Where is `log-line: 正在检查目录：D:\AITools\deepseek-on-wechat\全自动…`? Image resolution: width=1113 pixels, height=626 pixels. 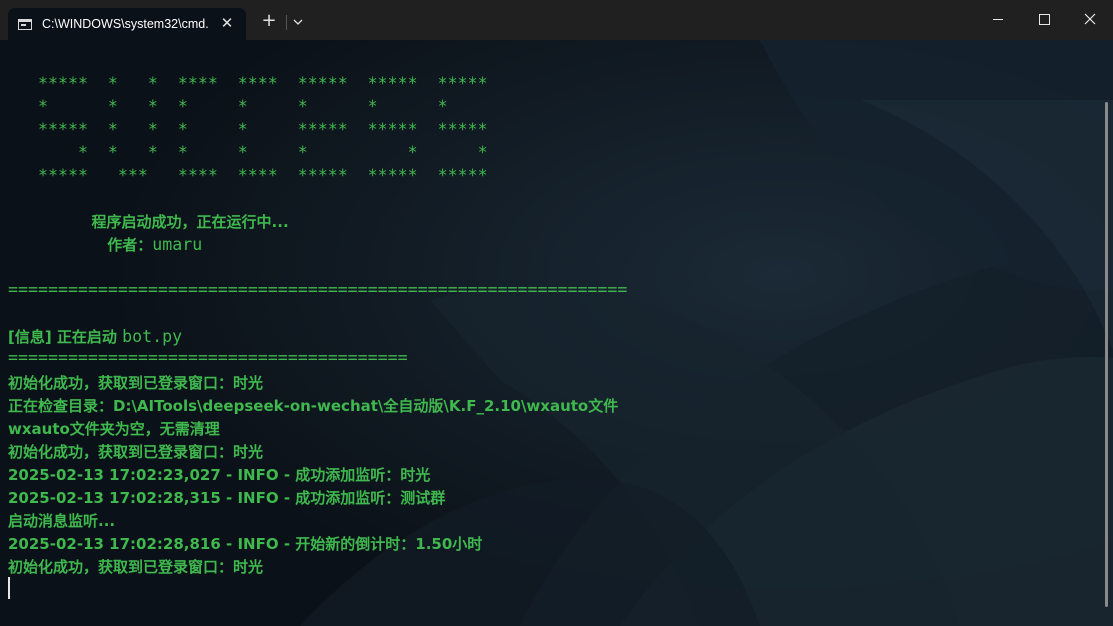
log-line: 正在检查目录：D:\AITools\deepseek-on-wechat\全自动… is located at coordinates (313, 406).